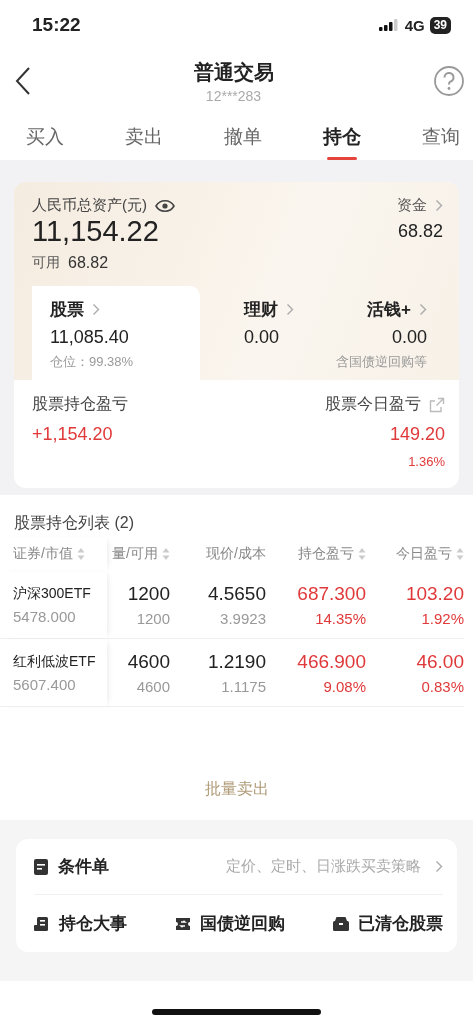 This screenshot has height=1024, width=473. I want to click on available-quantity: 4600, so click(153, 686).